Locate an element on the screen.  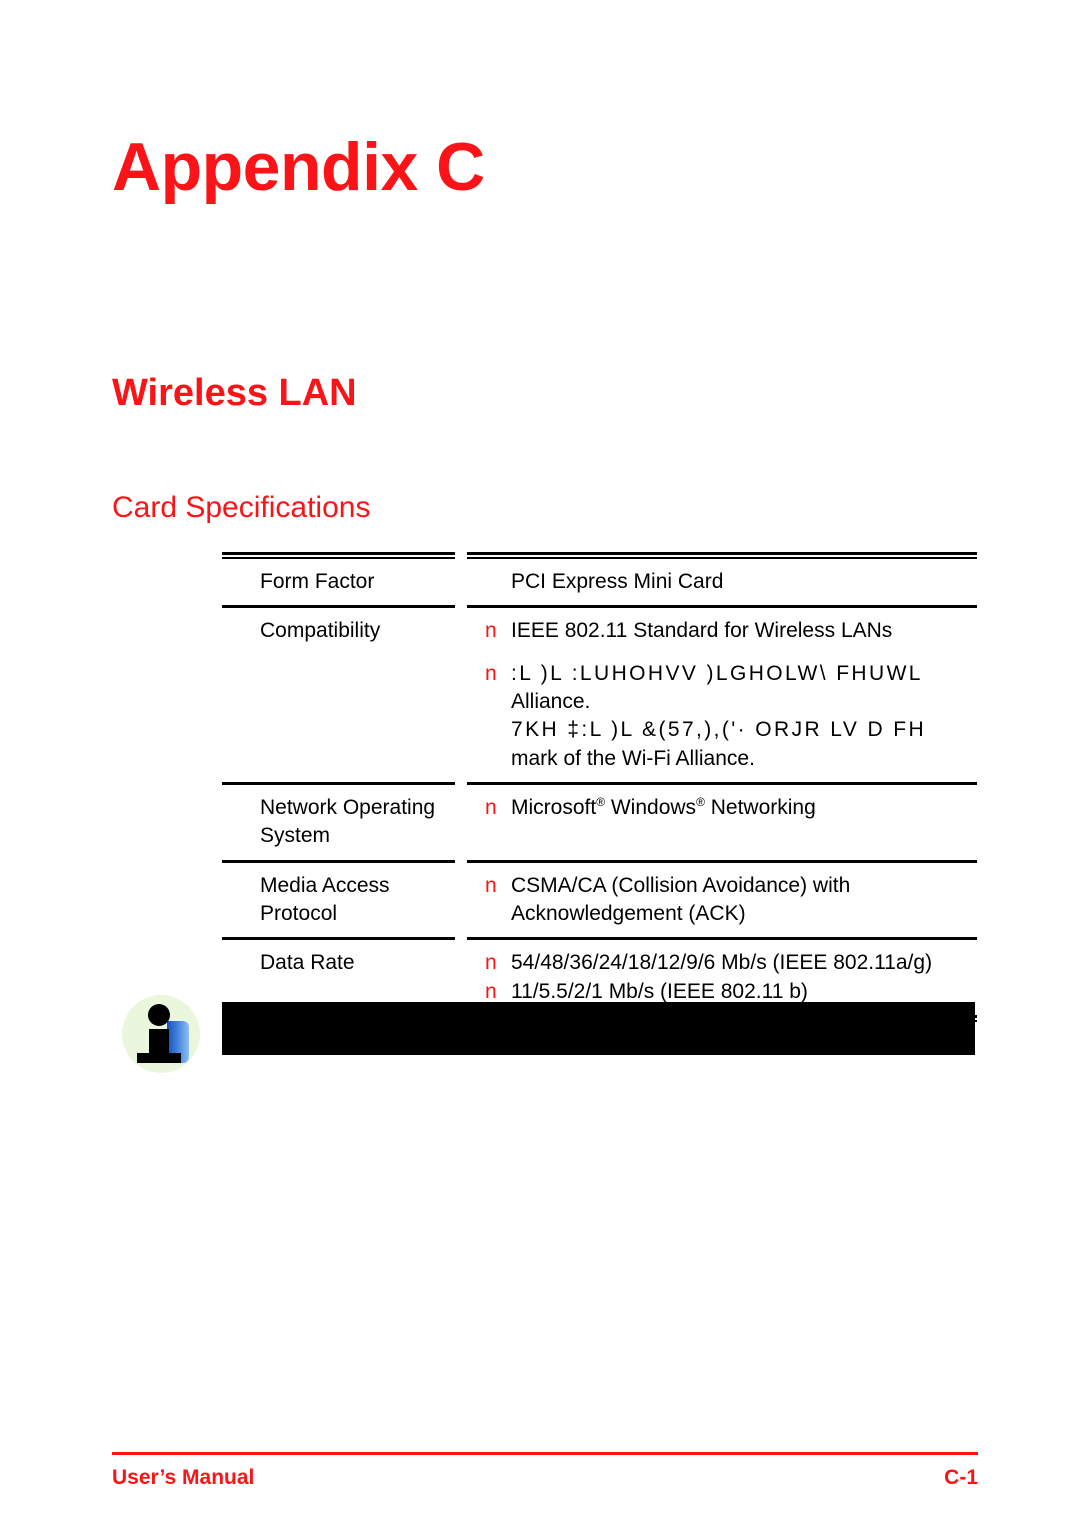
spec-value-text-garbled: :L )L :LUHOHVV )LGHOLW\ FHUWL is located at coordinates (717, 673).